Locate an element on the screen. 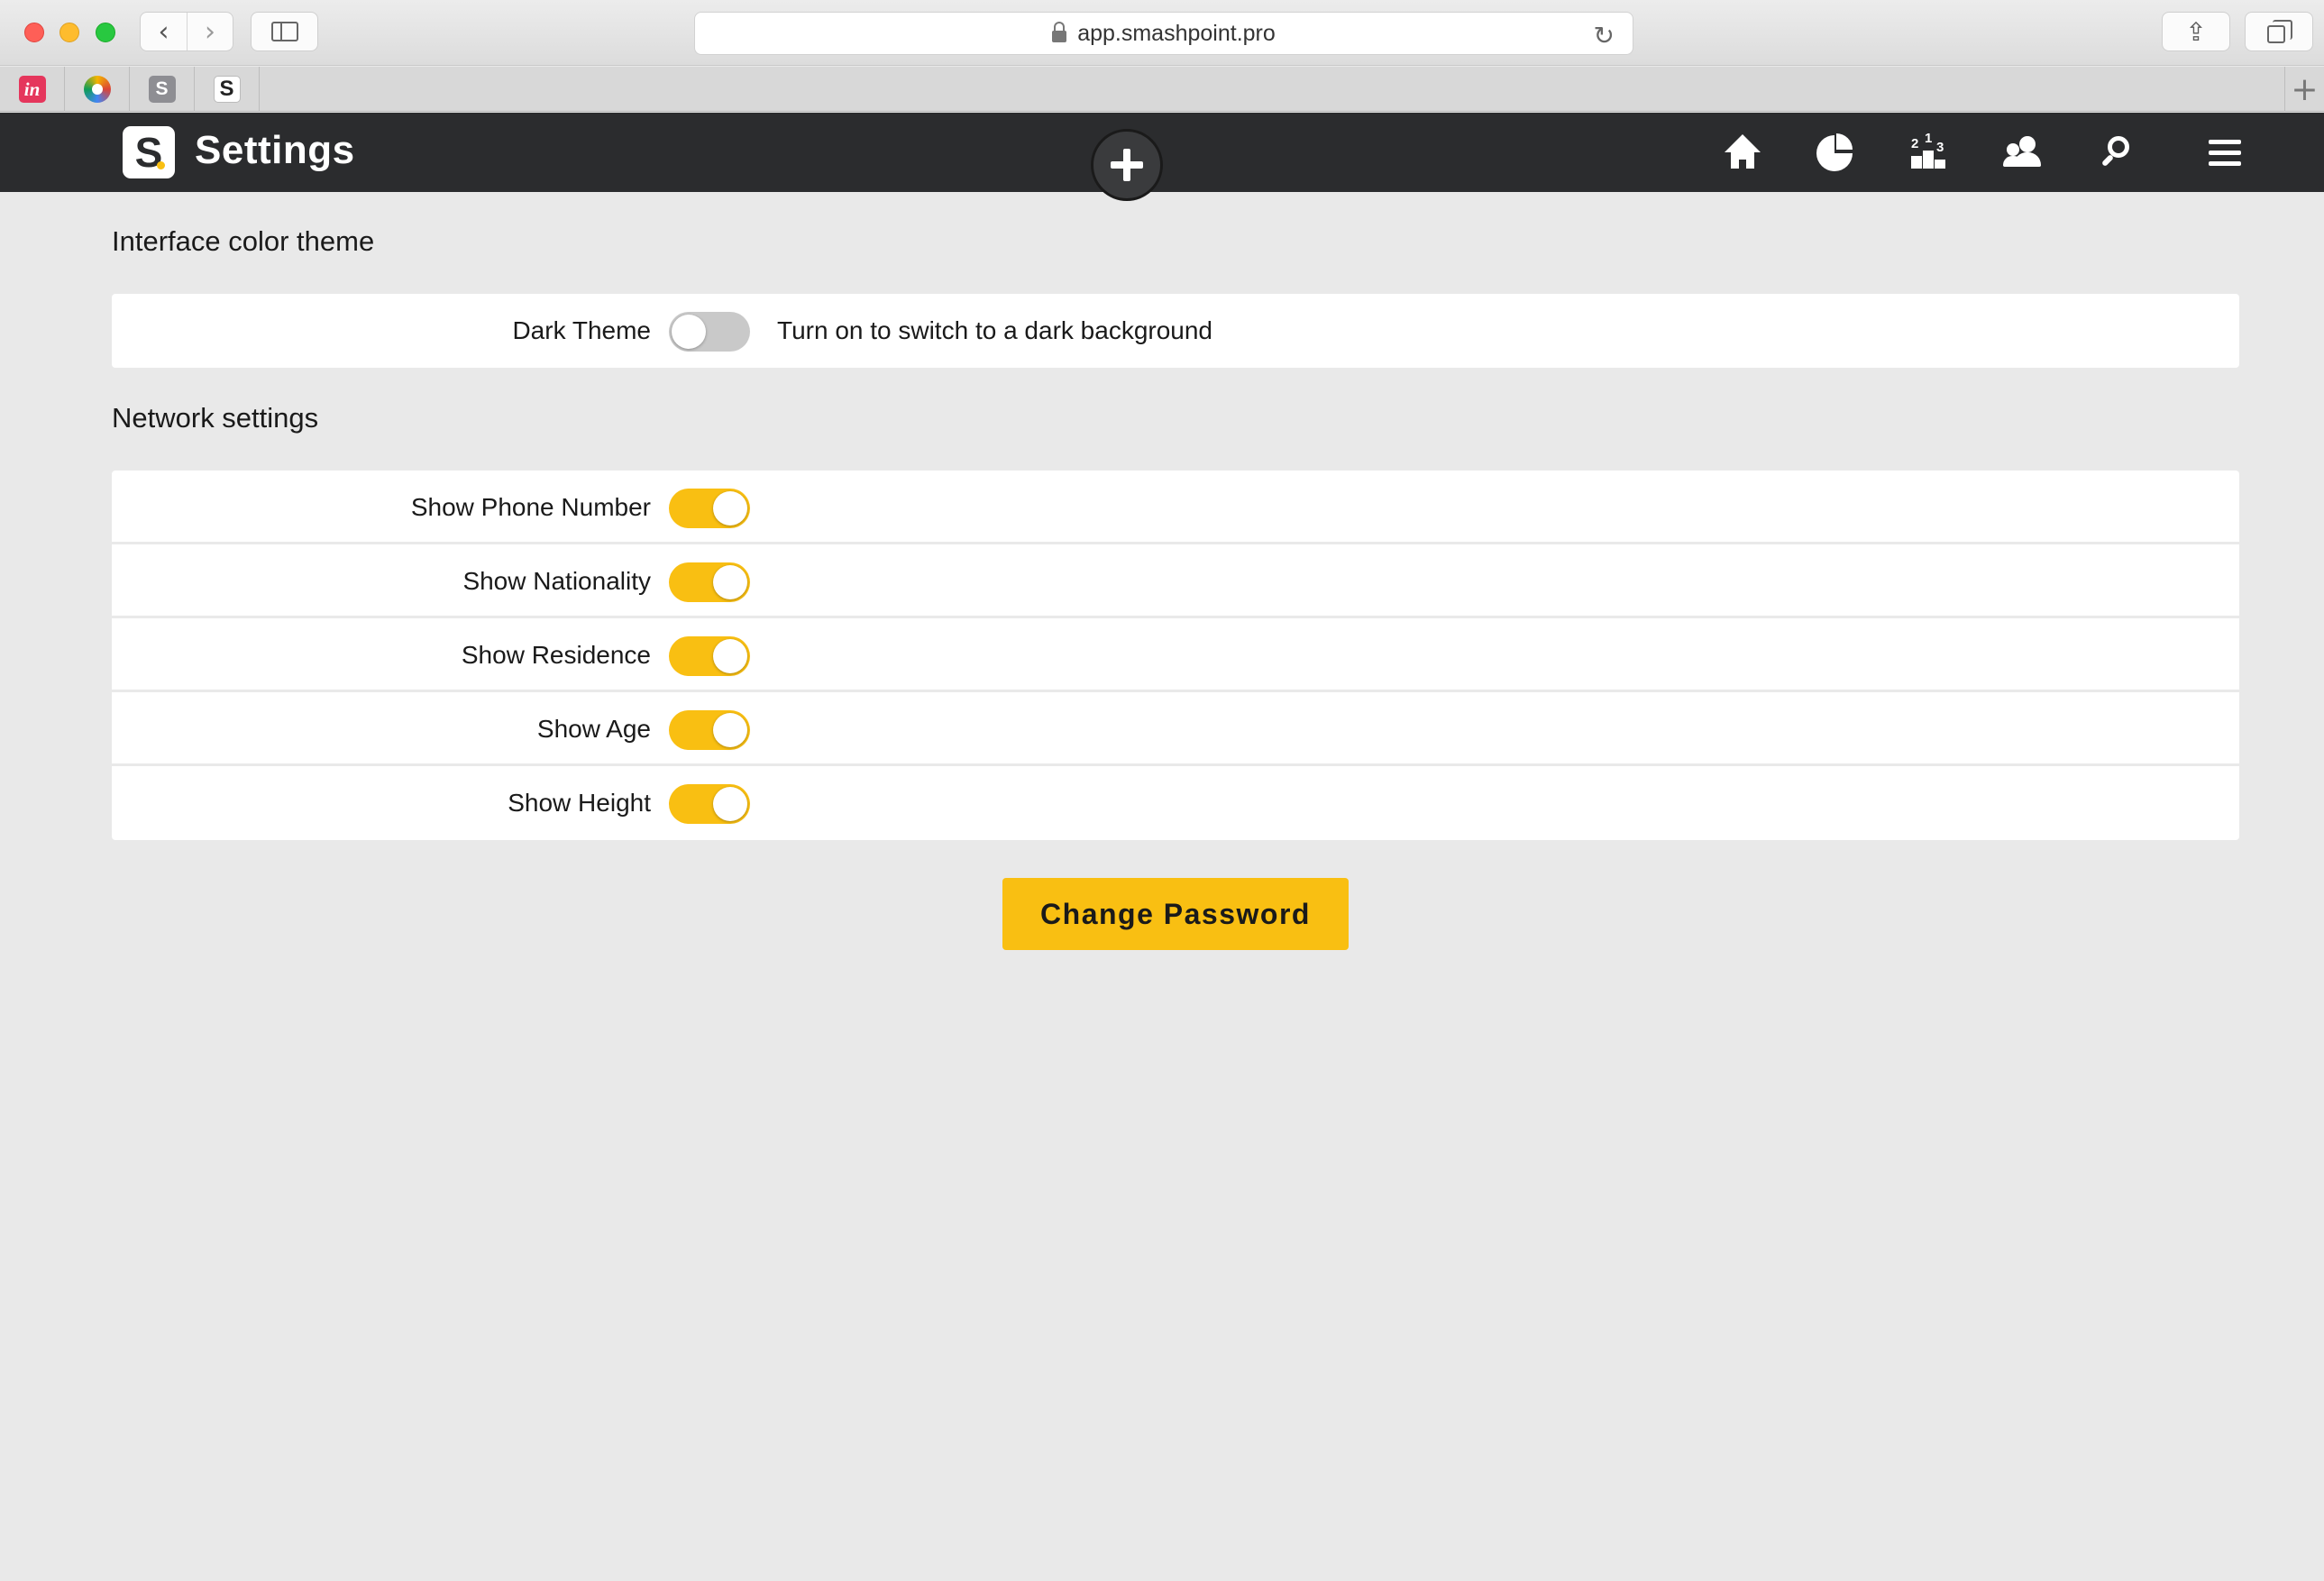 The width and height of the screenshot is (2324, 1581). people-icon is located at coordinates (2022, 153).